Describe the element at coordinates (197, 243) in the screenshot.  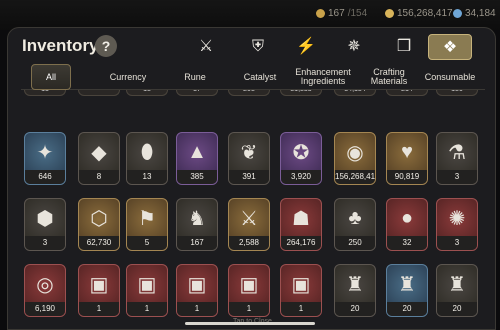
I see `item-count: 167` at that location.